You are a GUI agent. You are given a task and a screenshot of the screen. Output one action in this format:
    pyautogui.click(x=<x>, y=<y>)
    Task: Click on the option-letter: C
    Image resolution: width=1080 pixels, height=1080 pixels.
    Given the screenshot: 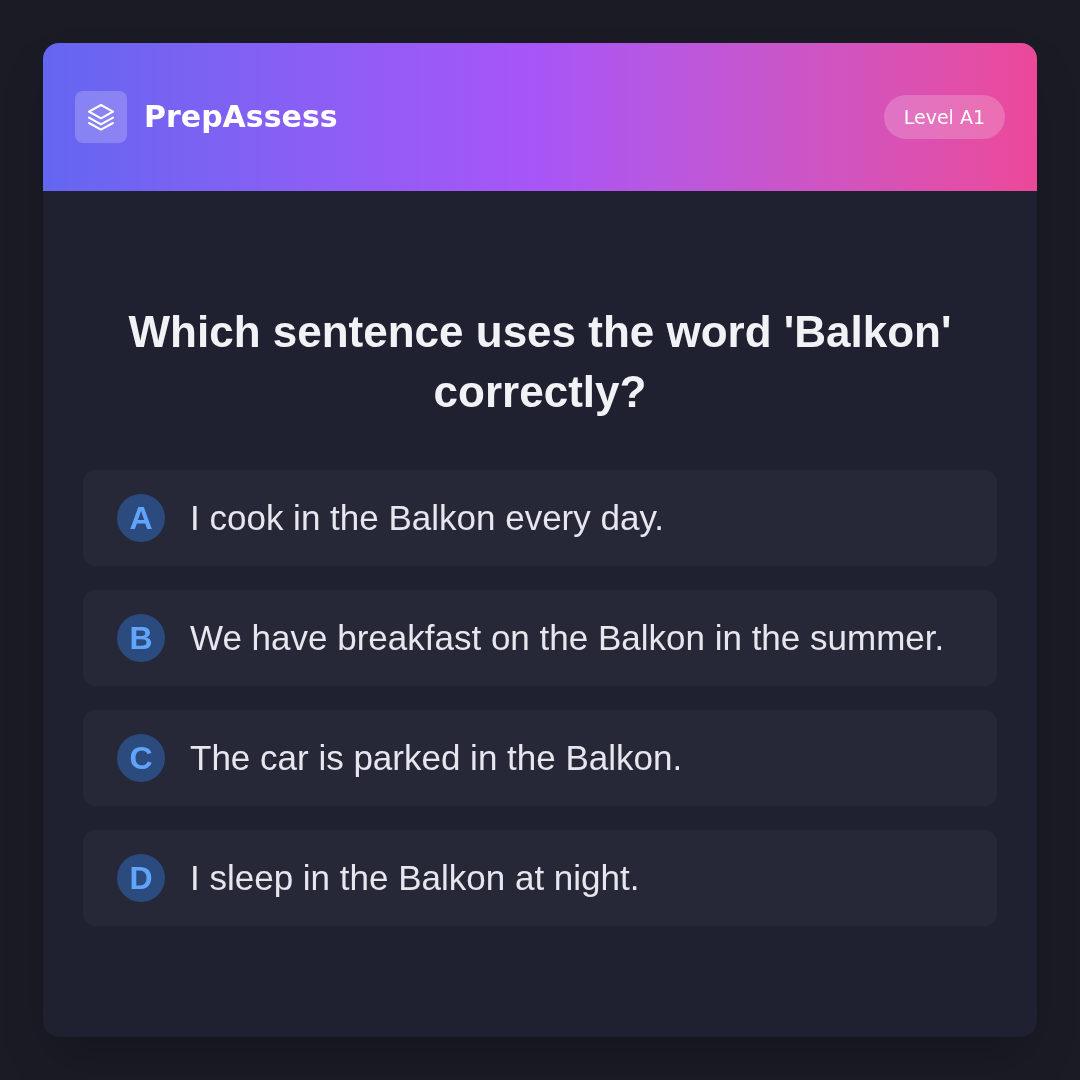 What is the action you would take?
    pyautogui.click(x=141, y=758)
    